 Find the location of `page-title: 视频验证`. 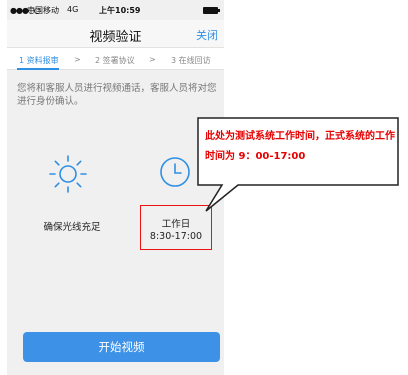

page-title: 视频验证 is located at coordinates (115, 37).